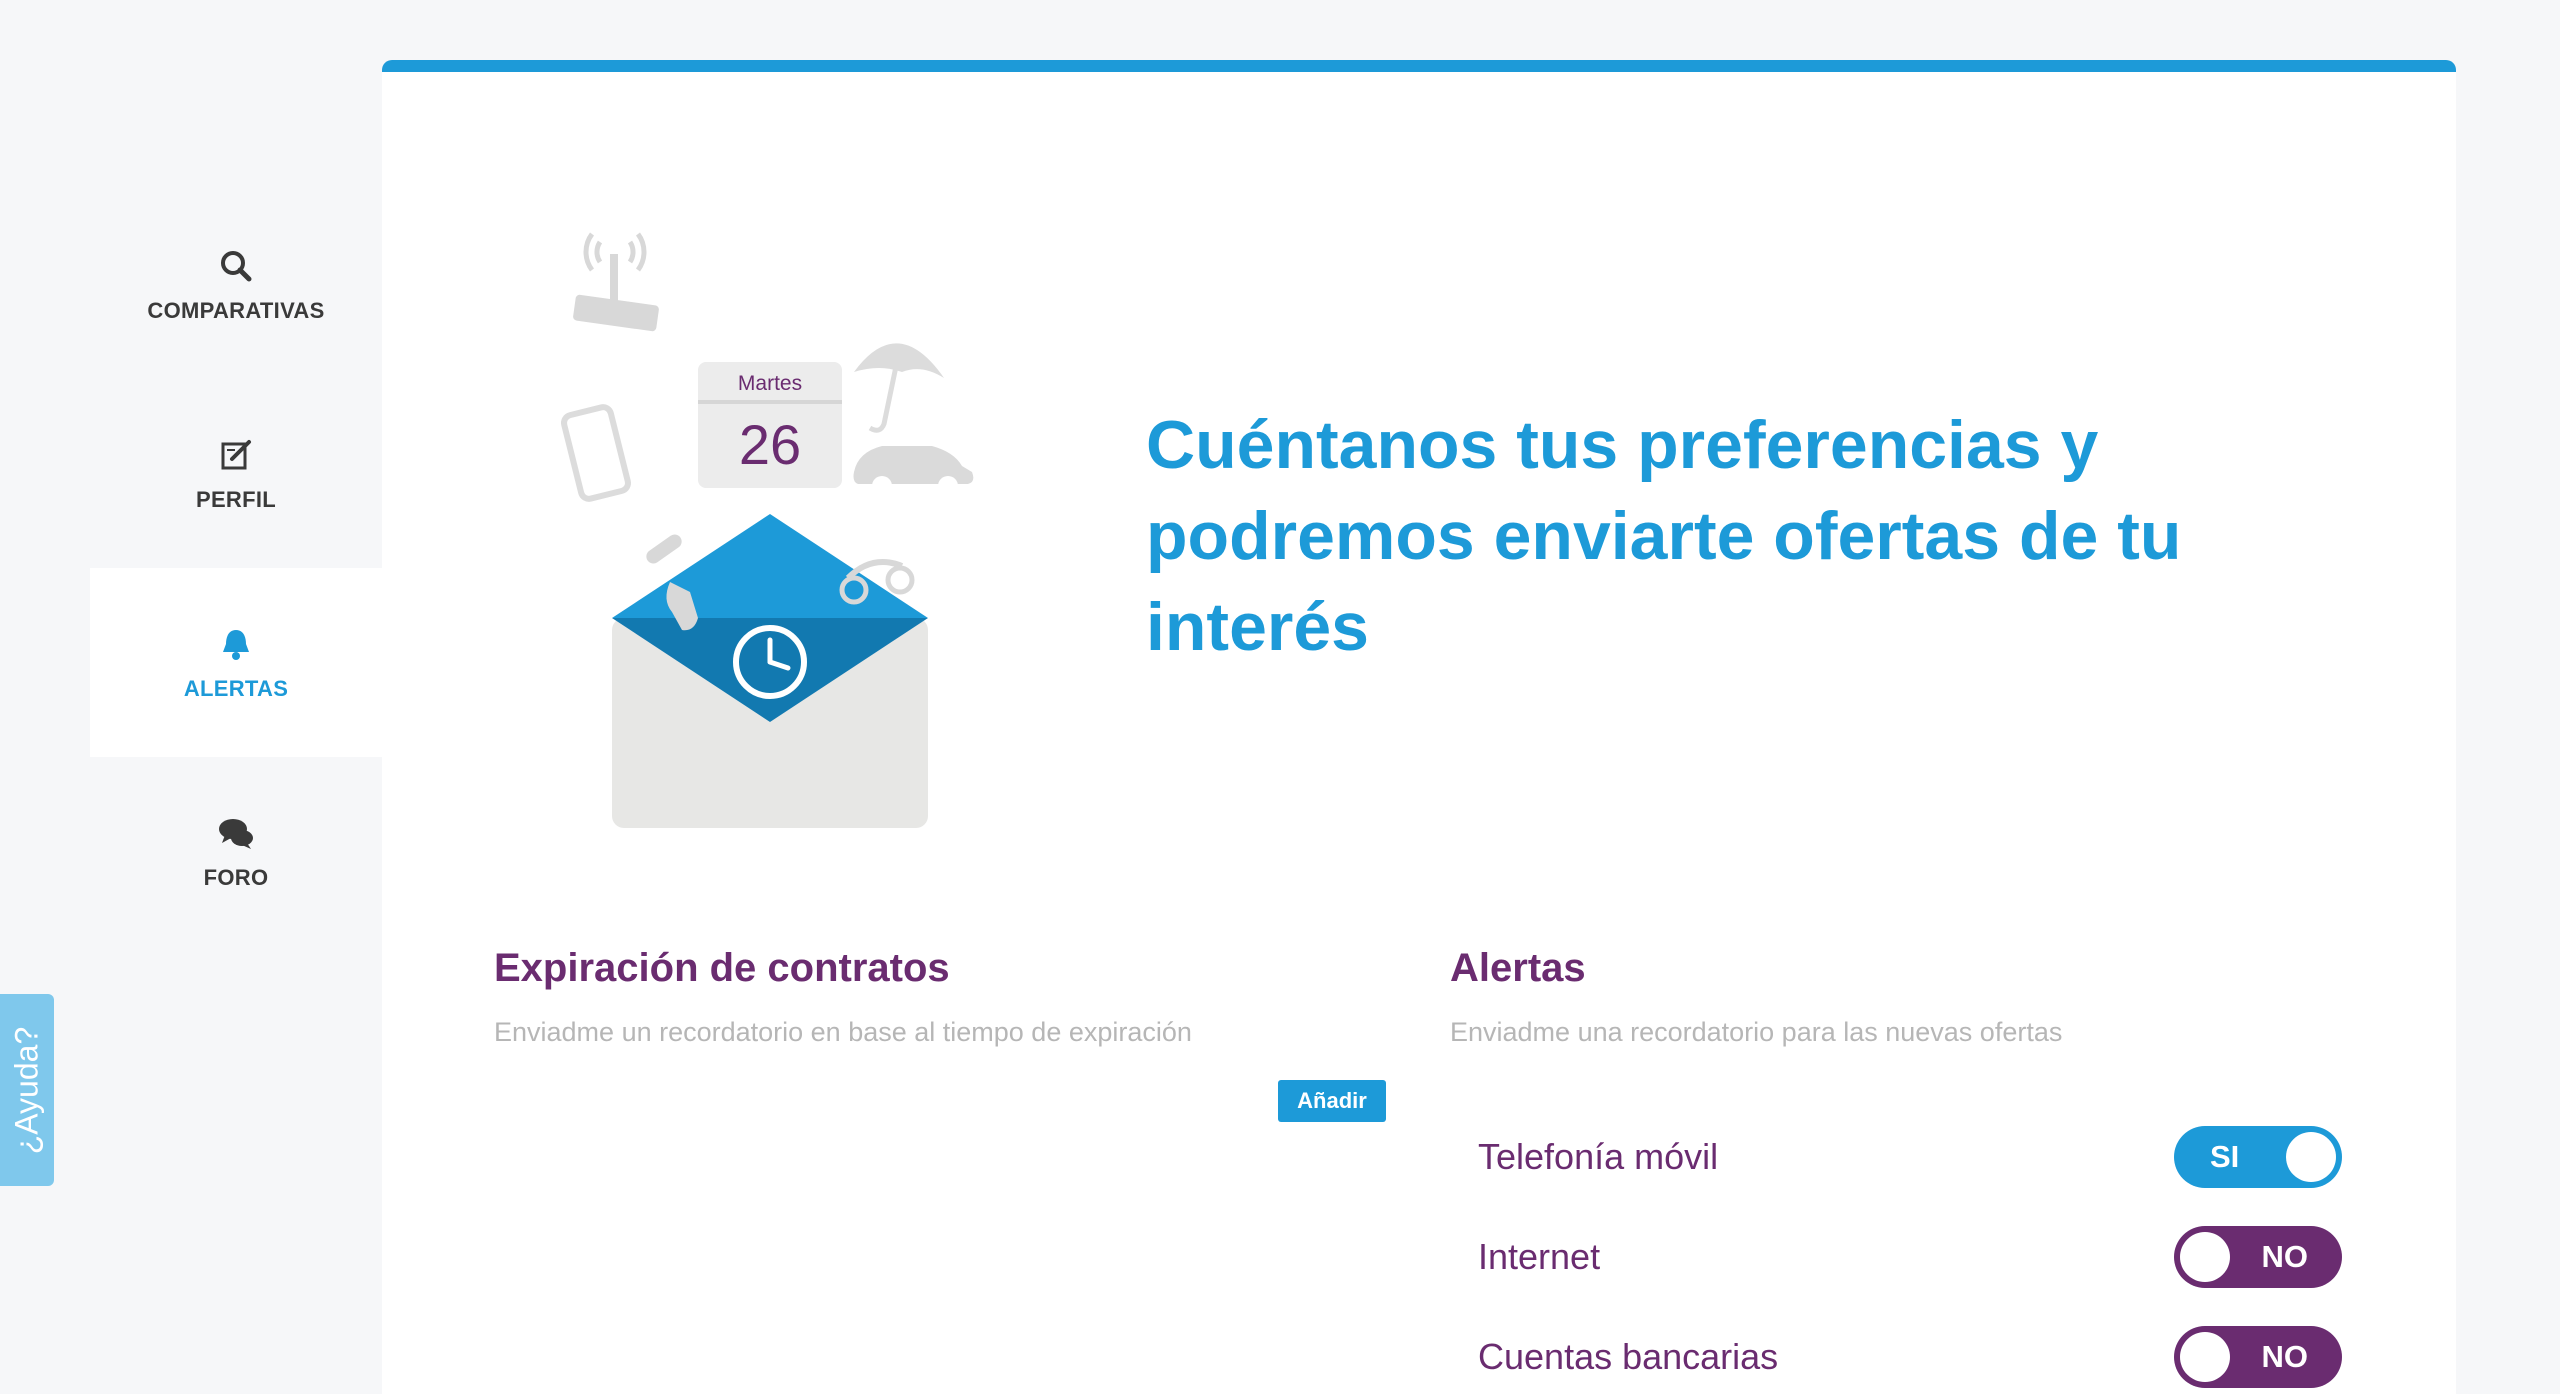 Image resolution: width=2560 pixels, height=1394 pixels. Describe the element at coordinates (236, 688) in the screenshot. I see `sidebar-item-label: ALERTAS` at that location.